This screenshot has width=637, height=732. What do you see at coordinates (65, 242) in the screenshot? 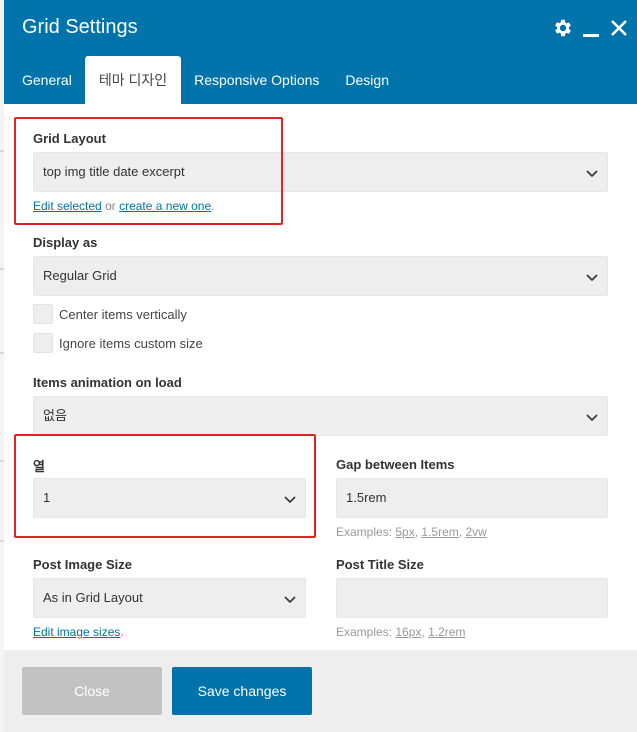
I see `display-as-label: Display as` at bounding box center [65, 242].